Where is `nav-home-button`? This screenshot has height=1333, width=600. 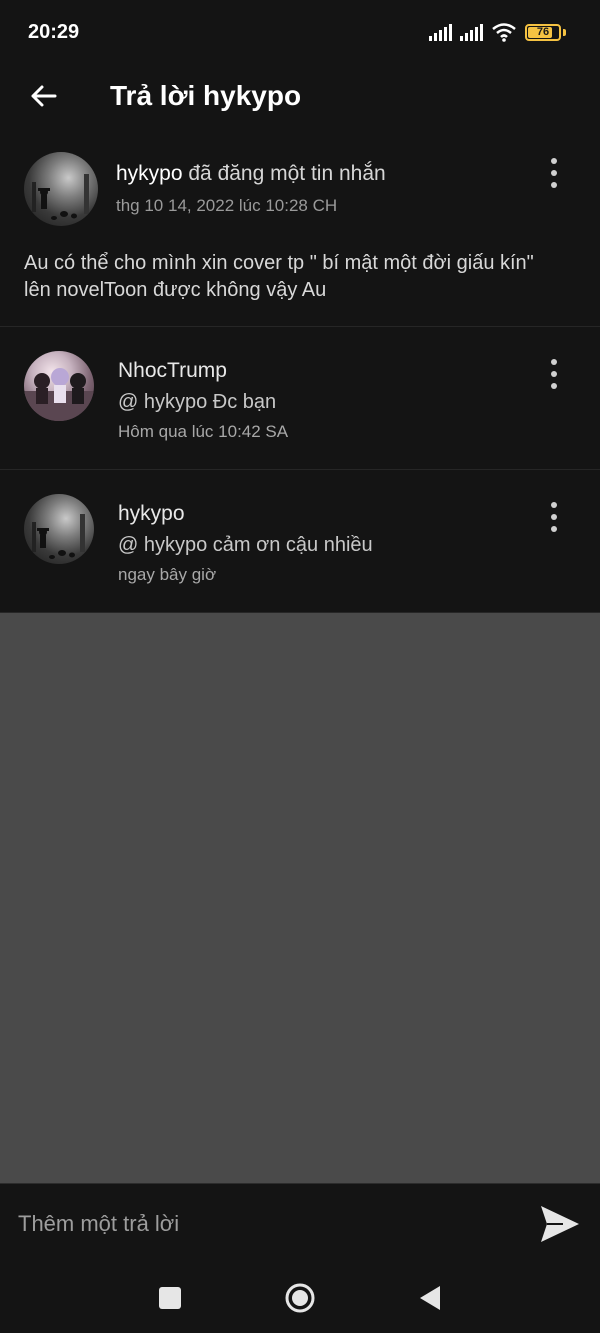 nav-home-button is located at coordinates (300, 1298).